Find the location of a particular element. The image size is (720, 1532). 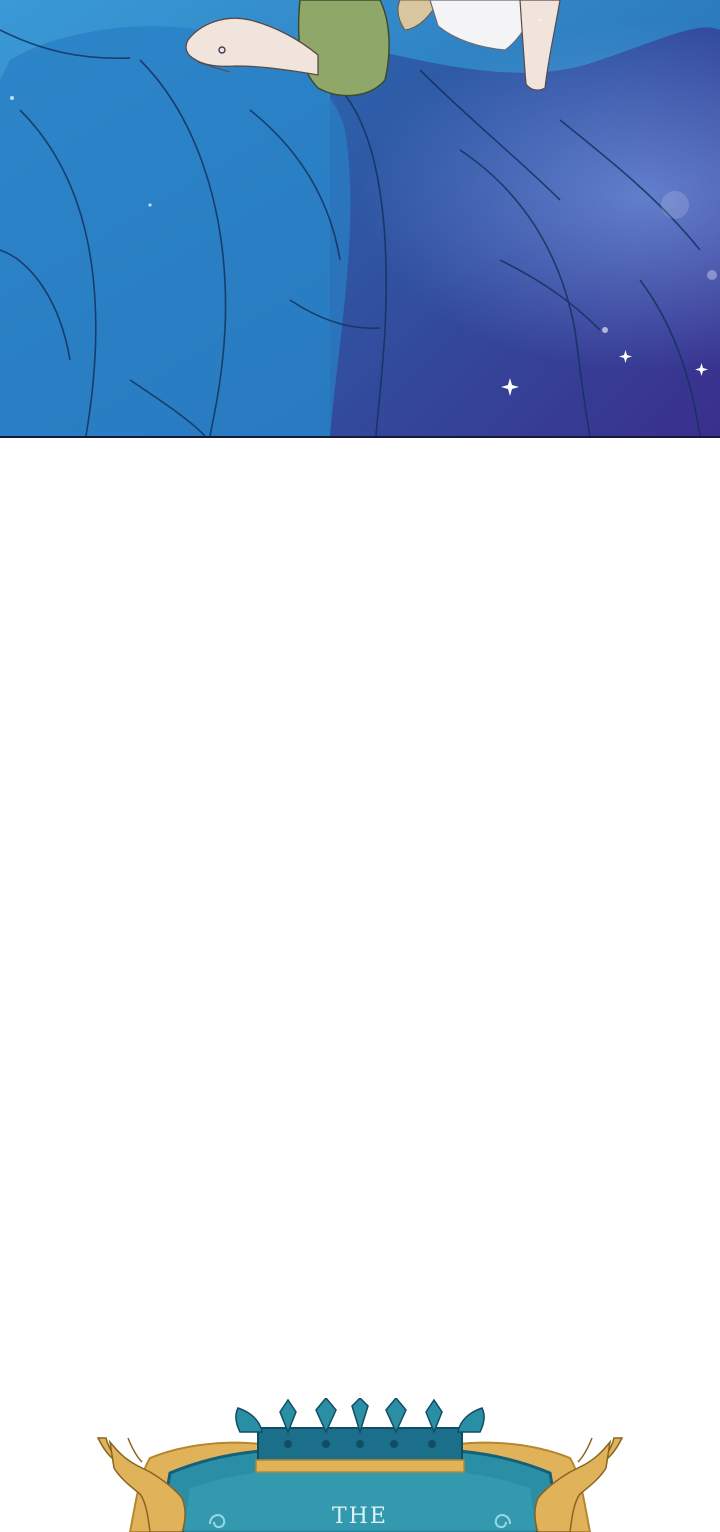

crown-icon is located at coordinates (360, 1435).